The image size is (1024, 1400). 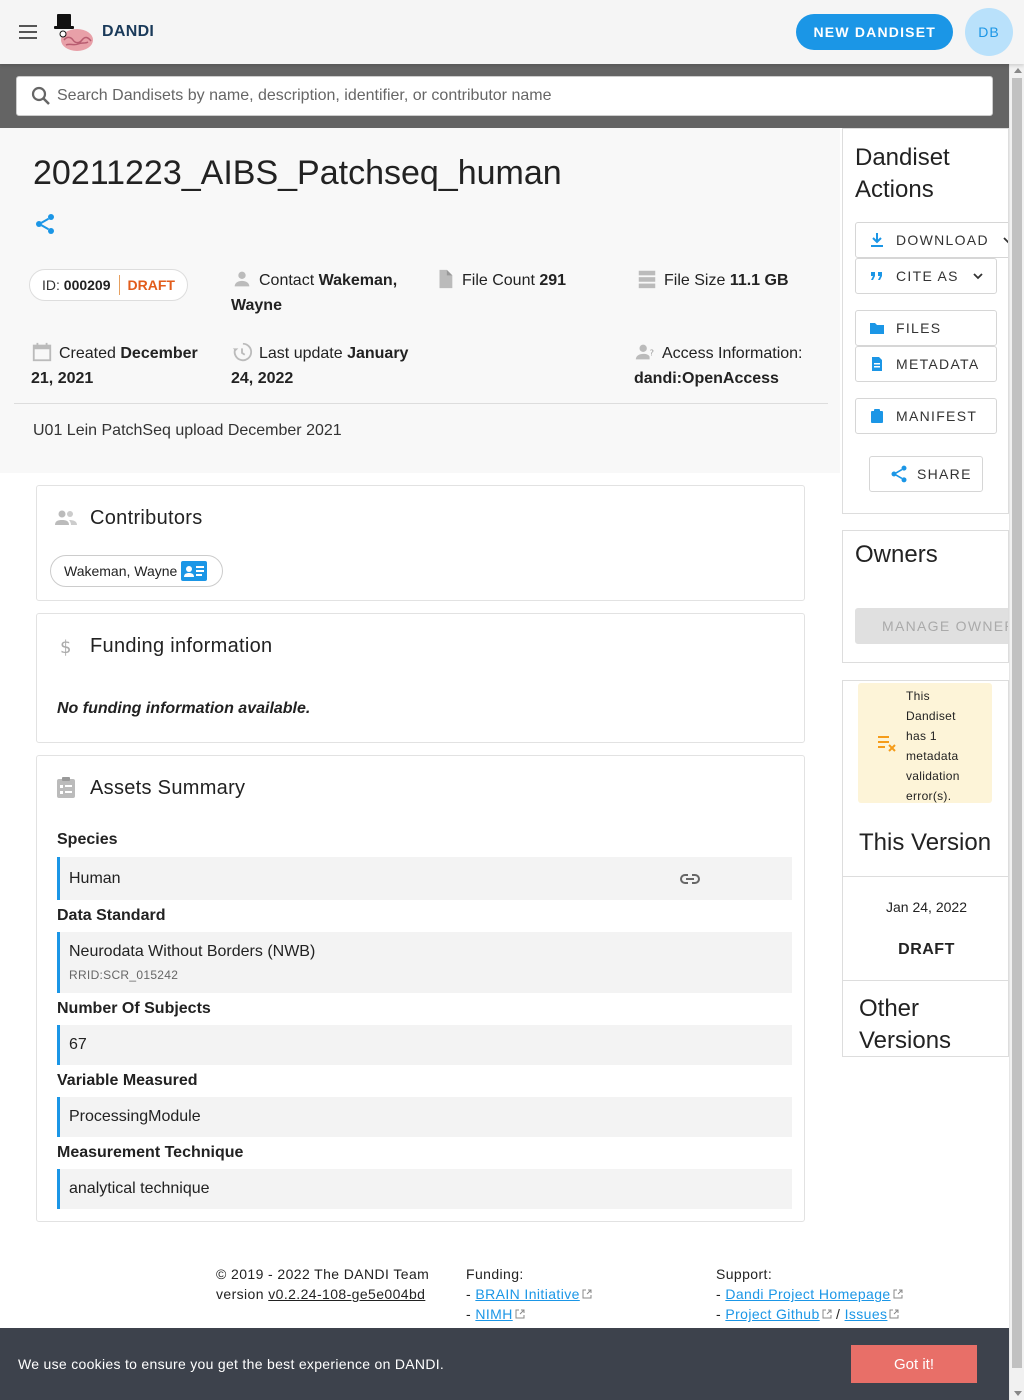 What do you see at coordinates (242, 279) in the screenshot?
I see `person-icon` at bounding box center [242, 279].